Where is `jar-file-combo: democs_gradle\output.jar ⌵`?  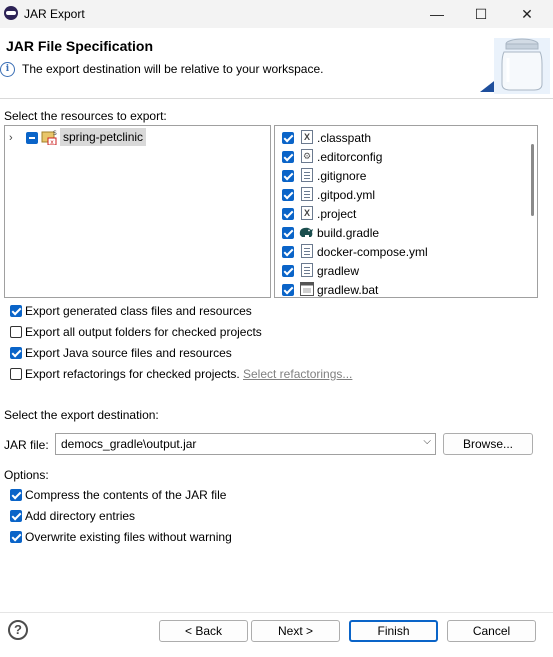
jar-file-combo: democs_gradle\output.jar ⌵ is located at coordinates (245, 444).